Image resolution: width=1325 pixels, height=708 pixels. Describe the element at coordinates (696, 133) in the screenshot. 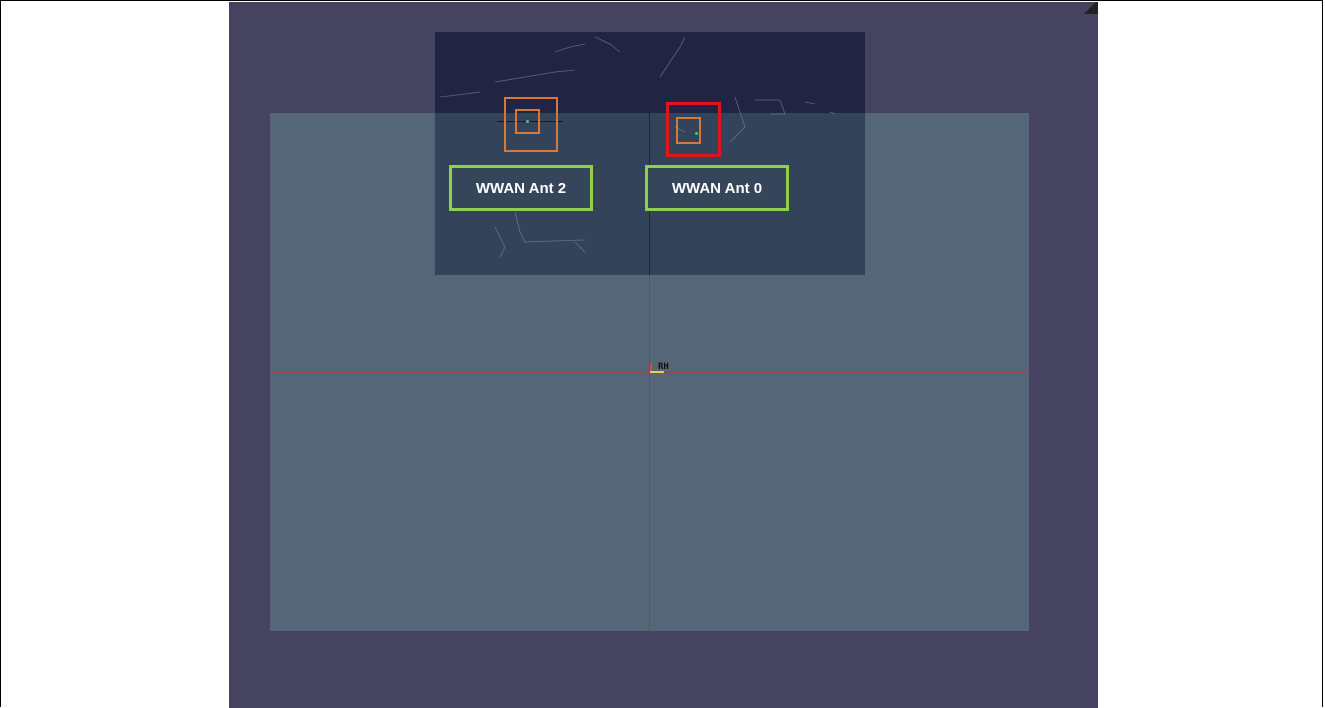

I see `wwan-ant-0-feed-point` at that location.